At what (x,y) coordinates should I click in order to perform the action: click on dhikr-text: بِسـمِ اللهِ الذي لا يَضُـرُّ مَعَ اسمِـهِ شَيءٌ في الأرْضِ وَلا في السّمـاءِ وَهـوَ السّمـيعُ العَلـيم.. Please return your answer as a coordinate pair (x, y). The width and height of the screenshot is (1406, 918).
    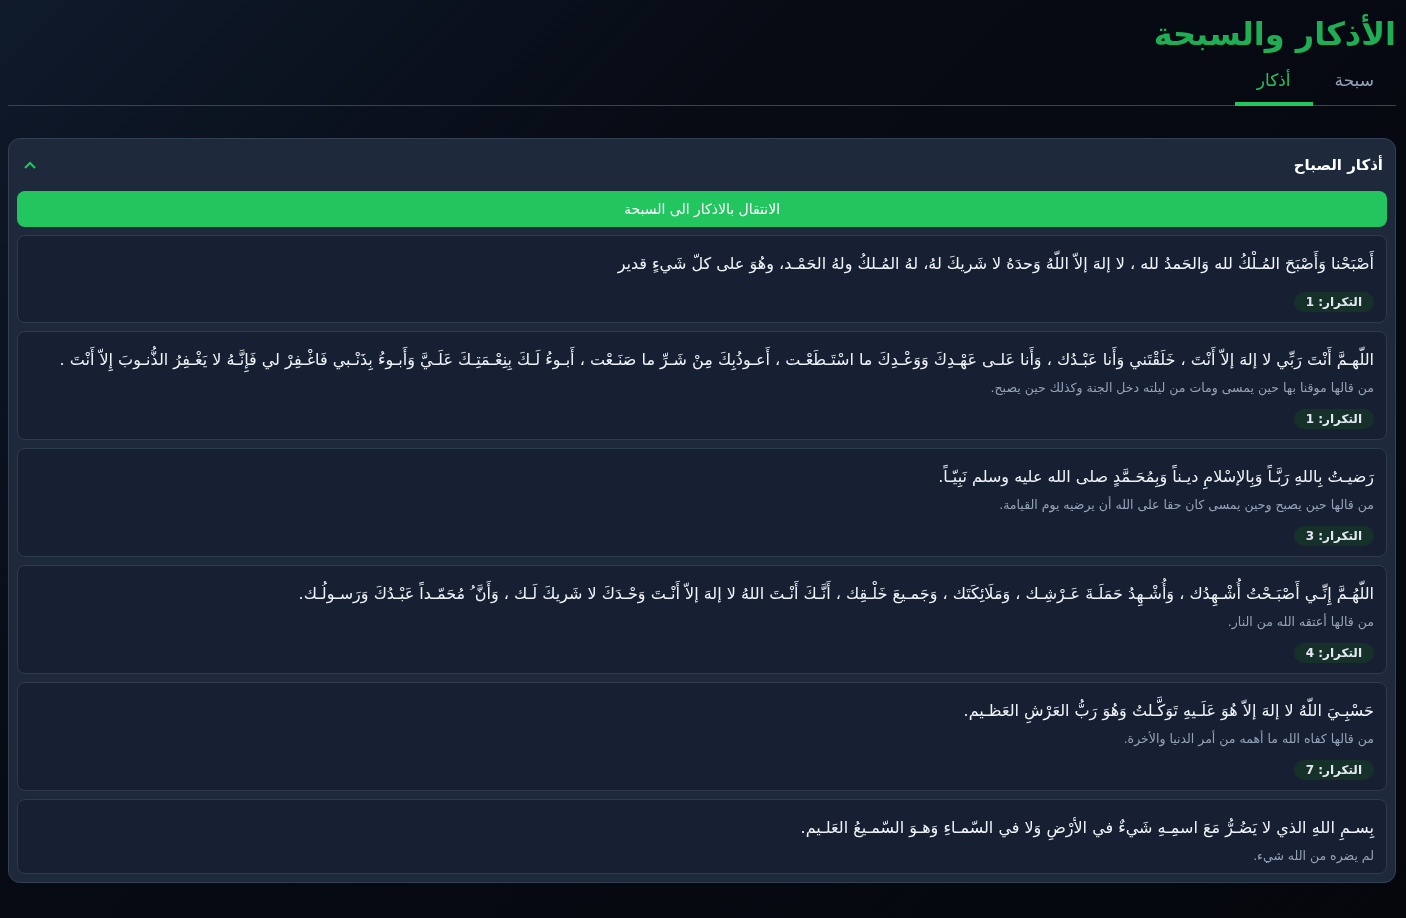
    Looking at the image, I should click on (1087, 828).